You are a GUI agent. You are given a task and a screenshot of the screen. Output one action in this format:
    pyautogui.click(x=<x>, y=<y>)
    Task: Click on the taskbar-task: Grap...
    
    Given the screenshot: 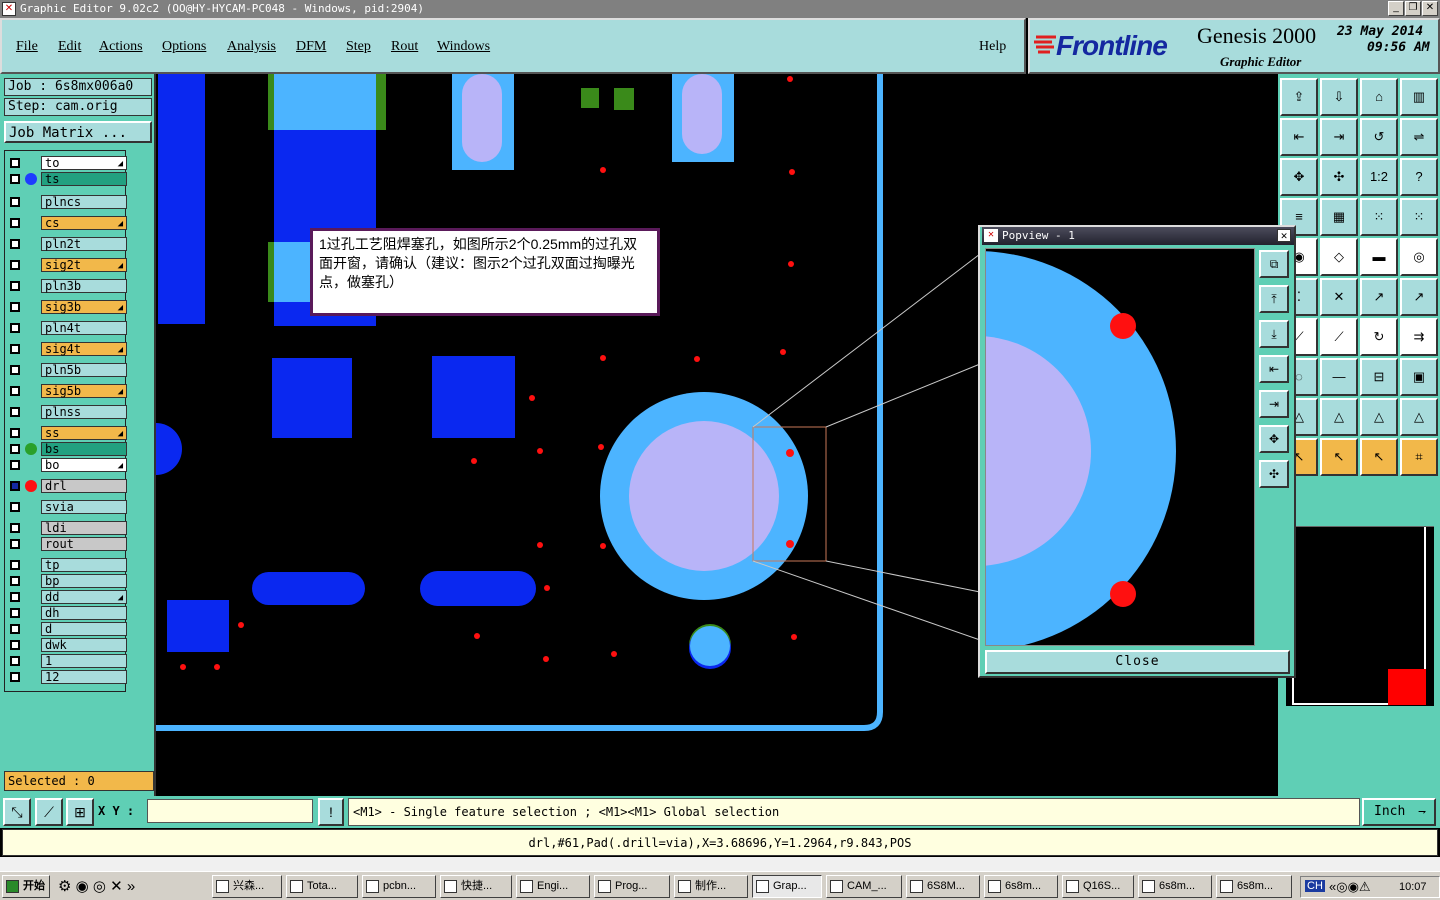 What is the action you would take?
    pyautogui.click(x=787, y=886)
    